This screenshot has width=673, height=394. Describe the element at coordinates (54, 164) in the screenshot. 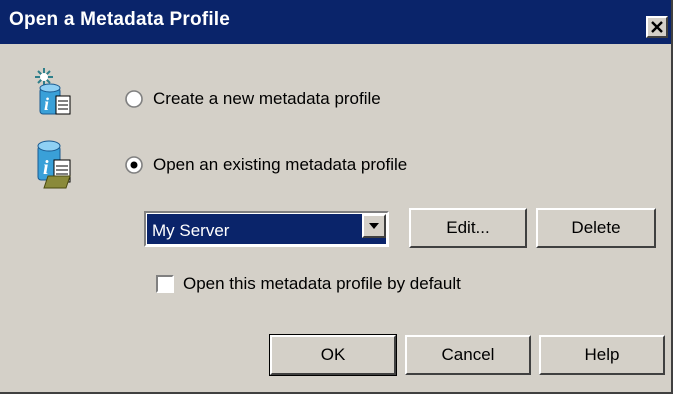

I see `existing-profile-icon: i` at that location.